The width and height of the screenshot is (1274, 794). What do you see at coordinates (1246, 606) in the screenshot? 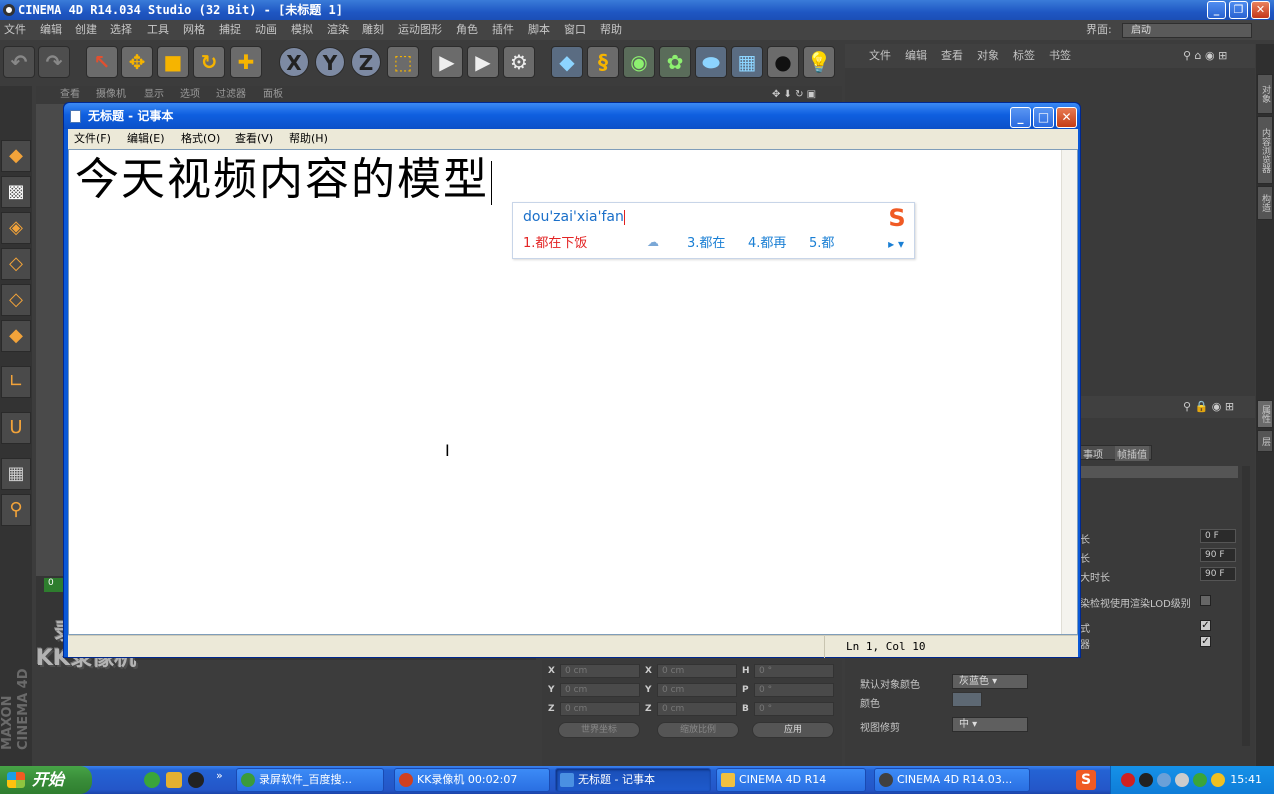
I see `attr-scrollbar` at bounding box center [1246, 606].